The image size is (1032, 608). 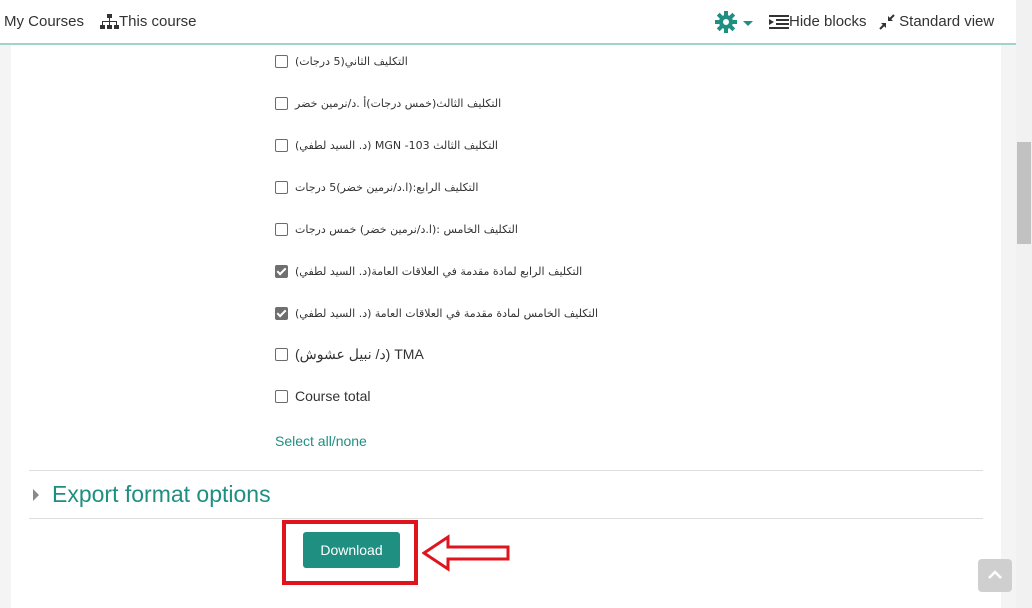 I want to click on hide-blocks-label: Hide blocks, so click(x=828, y=21).